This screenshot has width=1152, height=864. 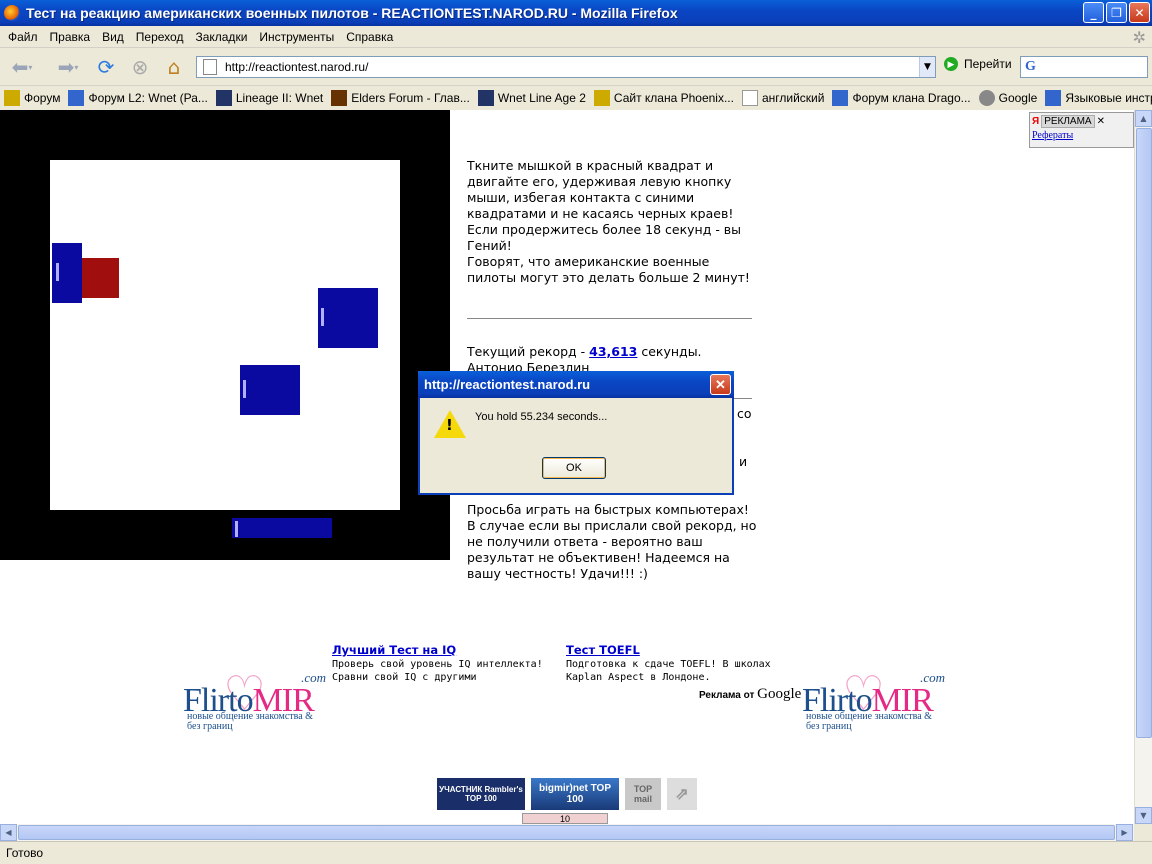 I want to click on yandex-ad-widget: Я РЕКЛАМА ✕ Рефераты, so click(x=1081, y=130).